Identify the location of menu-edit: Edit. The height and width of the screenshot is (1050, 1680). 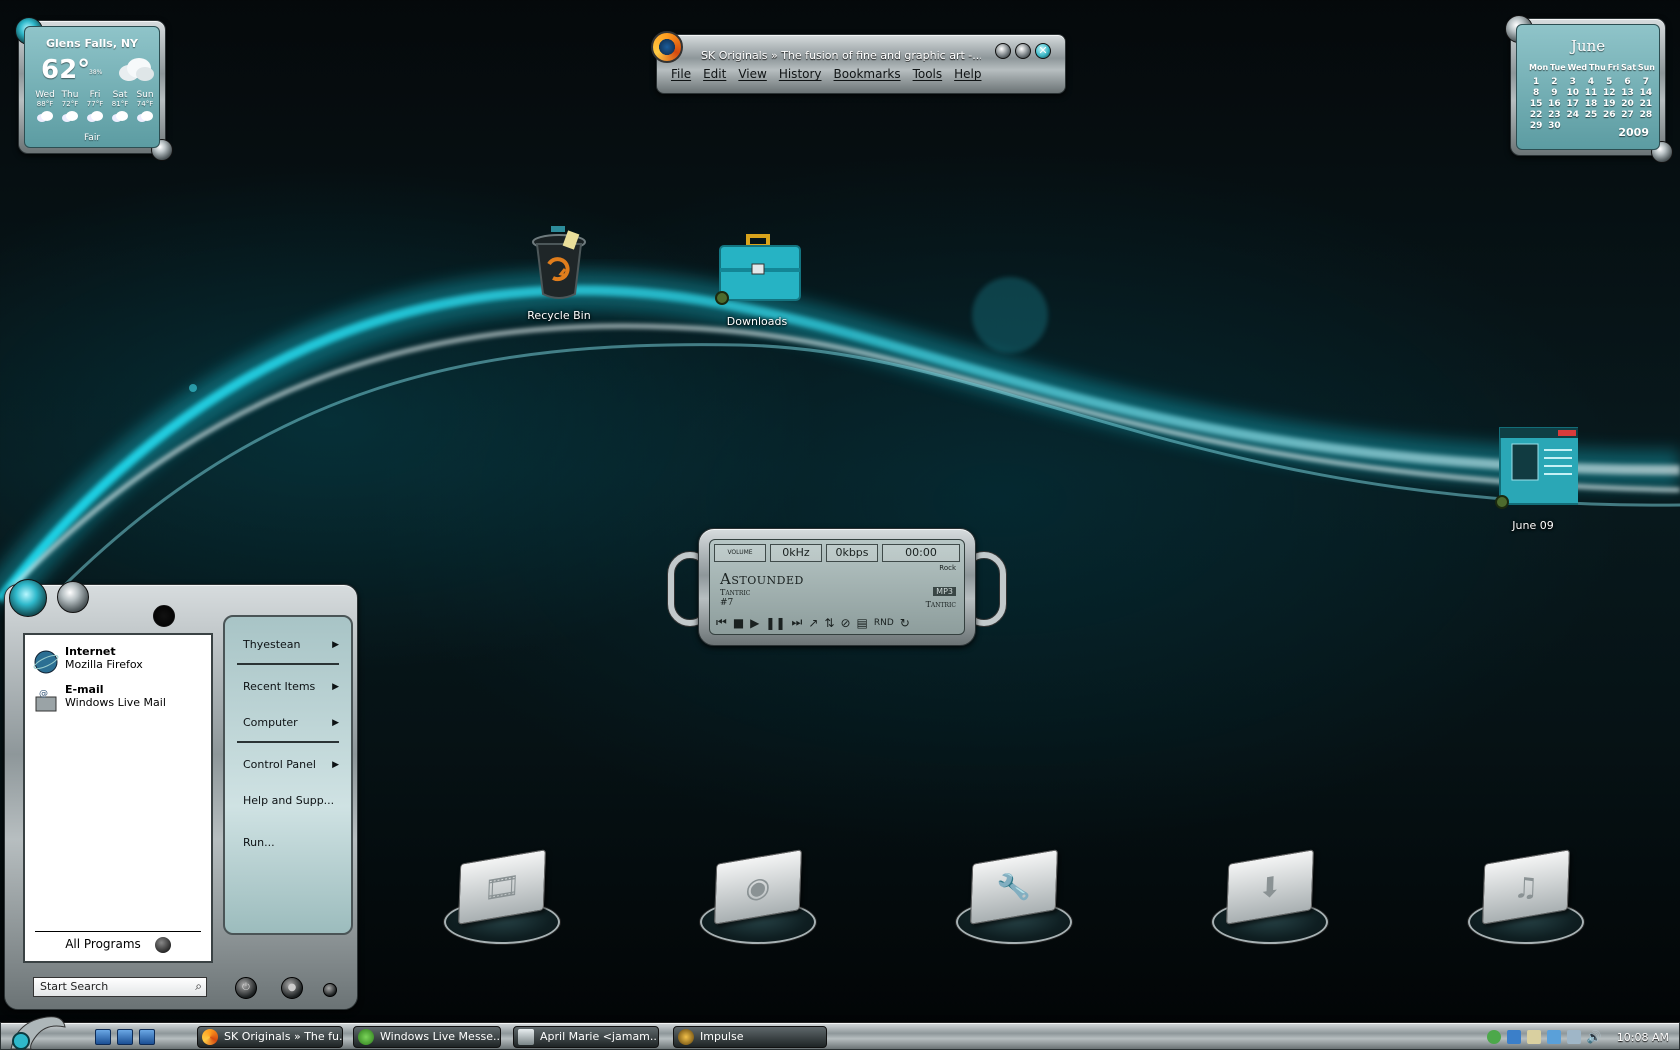
(714, 74).